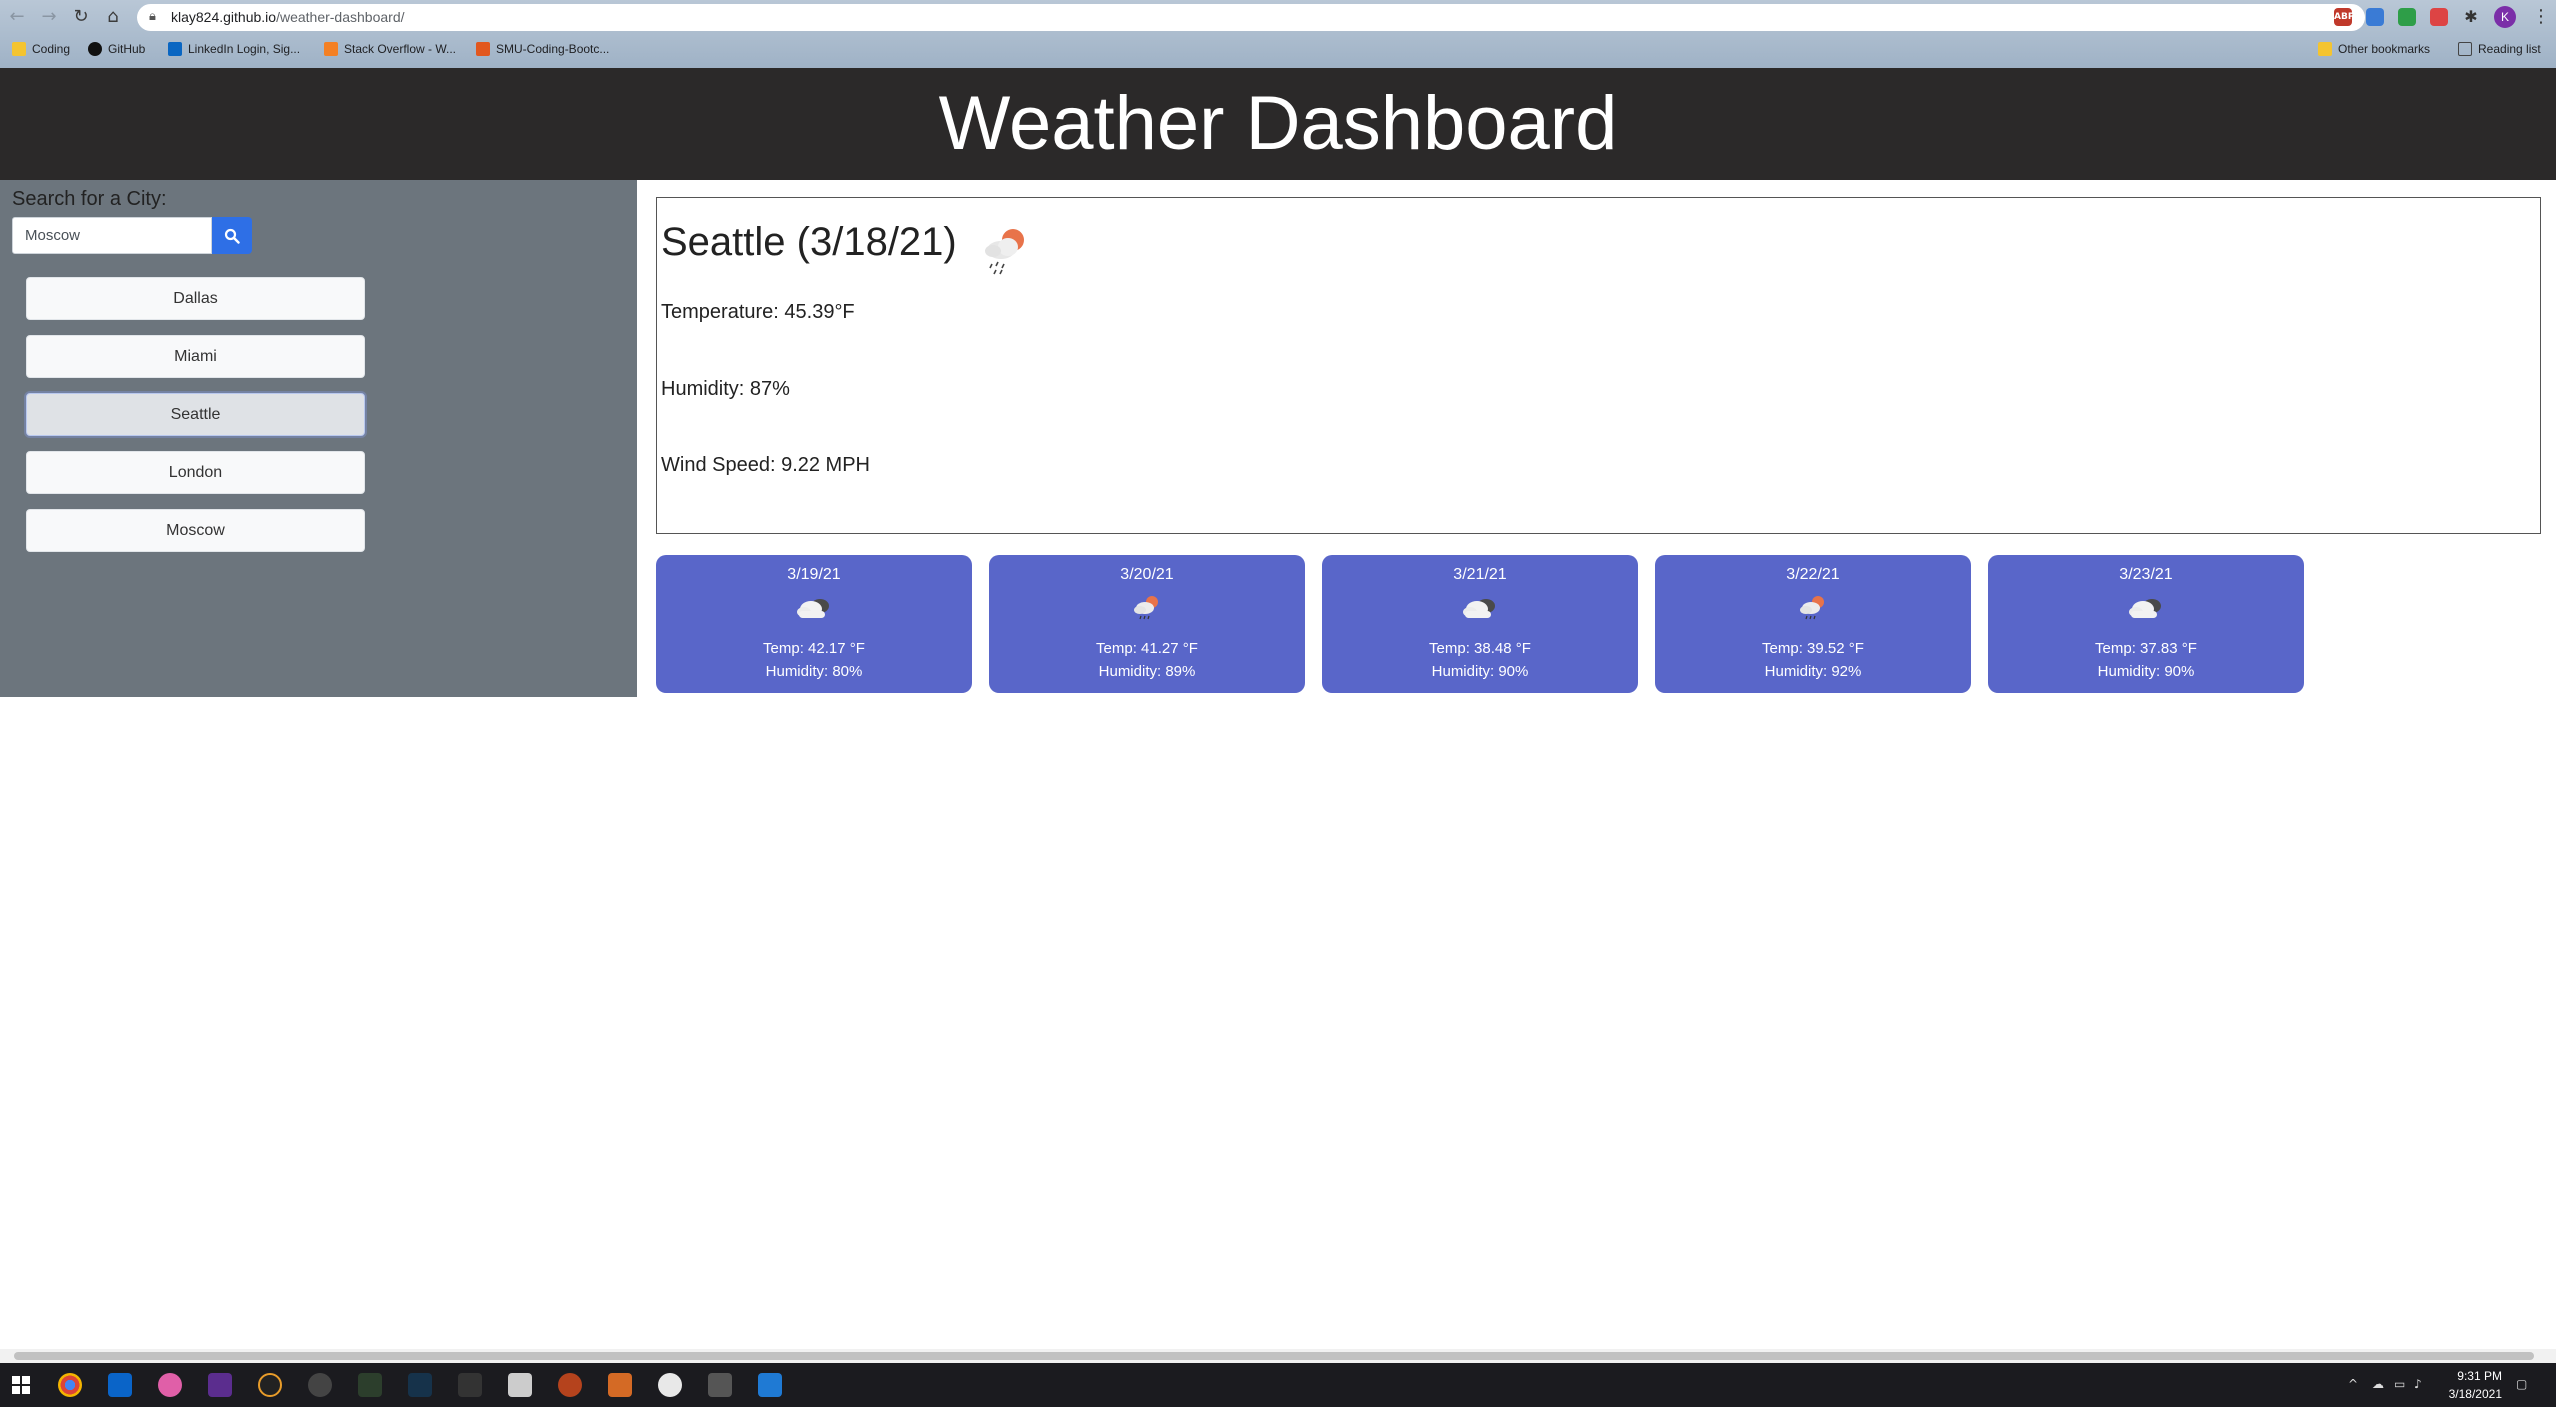 This screenshot has width=2556, height=1407. I want to click on lock-icon: 🔒︎, so click(152, 16).